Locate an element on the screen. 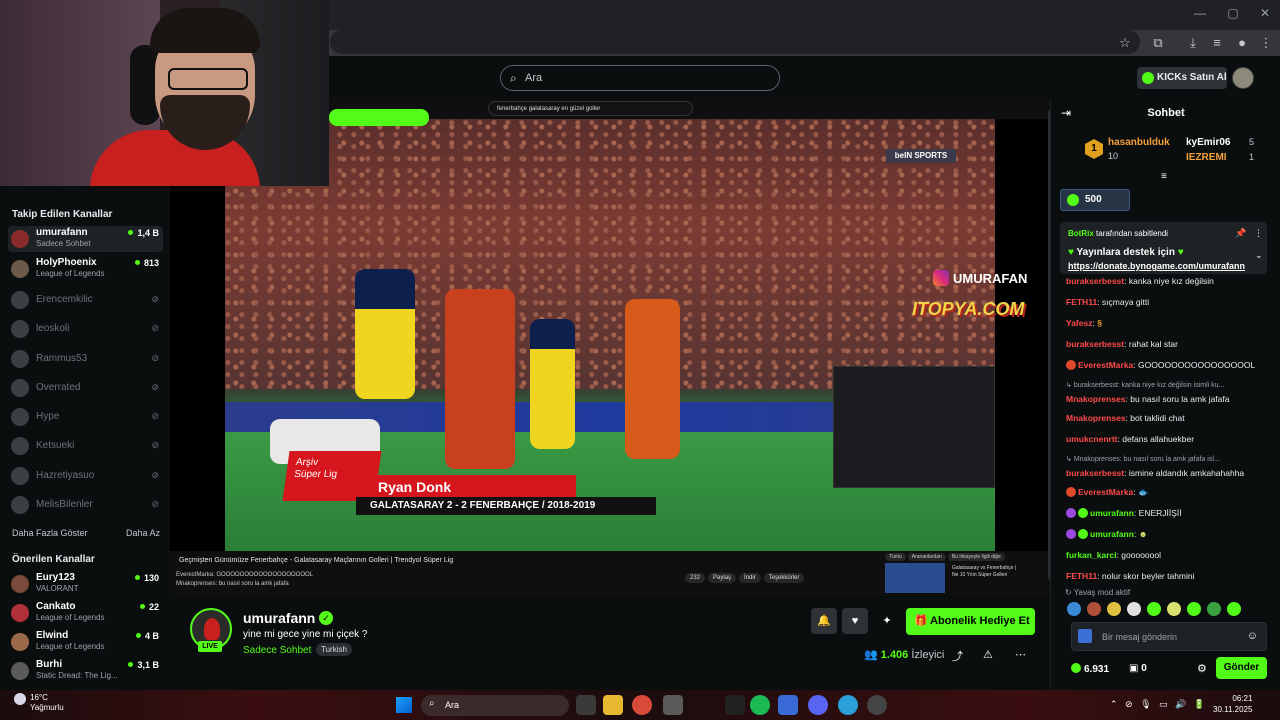  leaderboard-user: hasanbulduk is located at coordinates (1139, 142).